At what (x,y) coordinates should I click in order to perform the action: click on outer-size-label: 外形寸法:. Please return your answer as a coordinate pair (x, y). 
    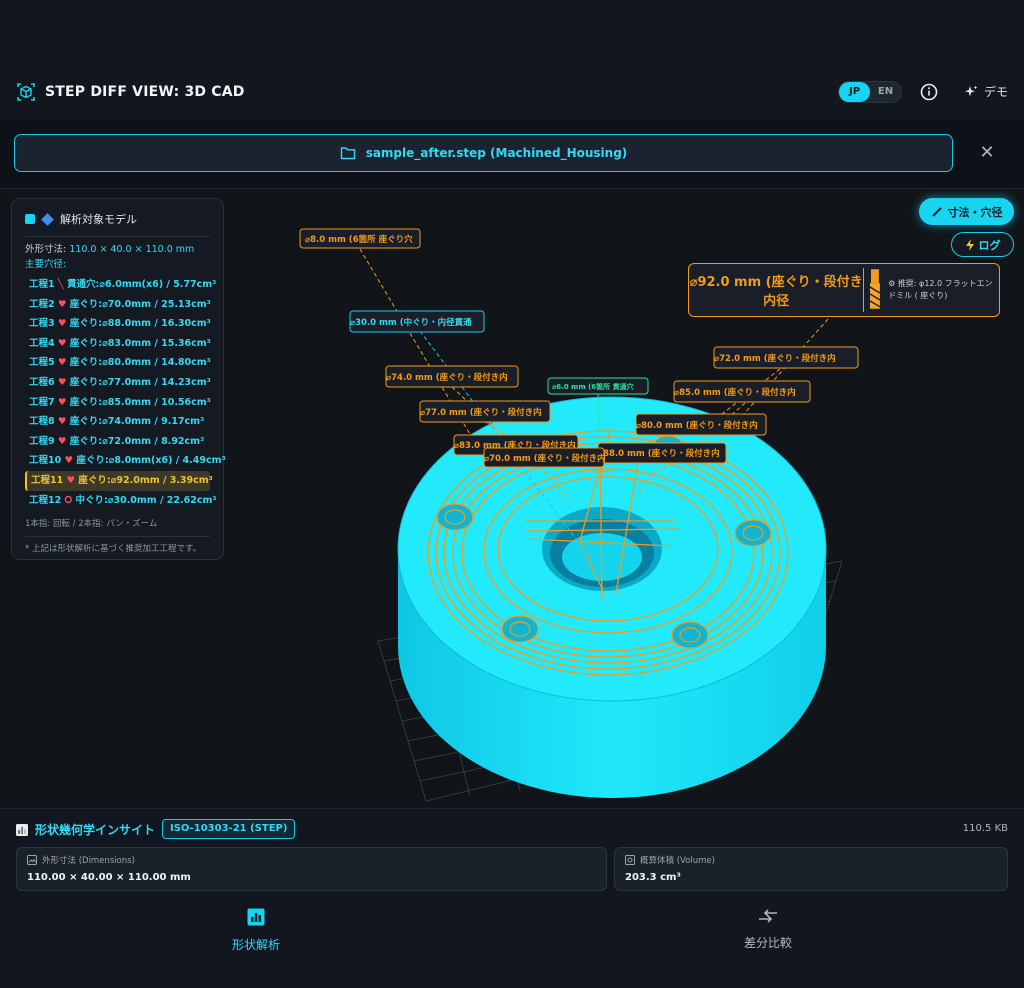
    Looking at the image, I should click on (47, 249).